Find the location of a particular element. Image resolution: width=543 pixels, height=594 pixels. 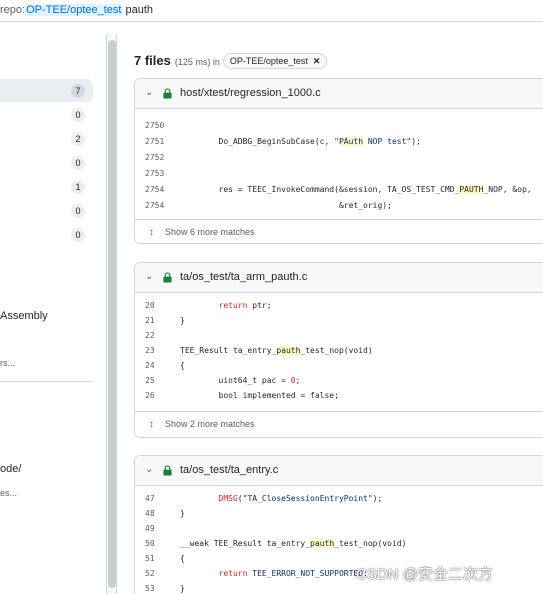

facet-pull-requests: 0 is located at coordinates (46, 162).